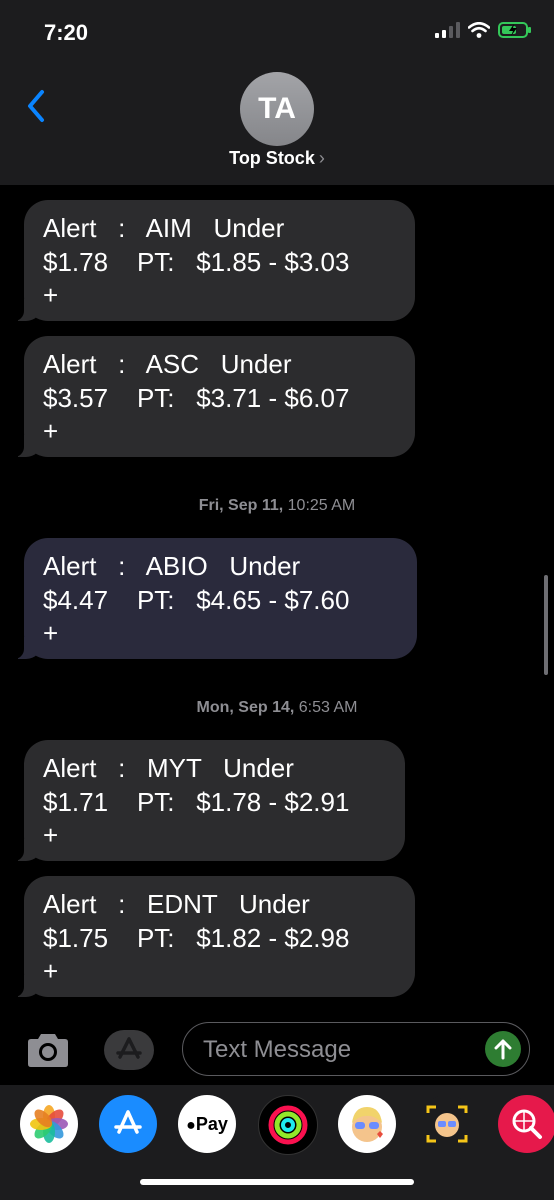  I want to click on search-images-icon, so click(526, 1124).